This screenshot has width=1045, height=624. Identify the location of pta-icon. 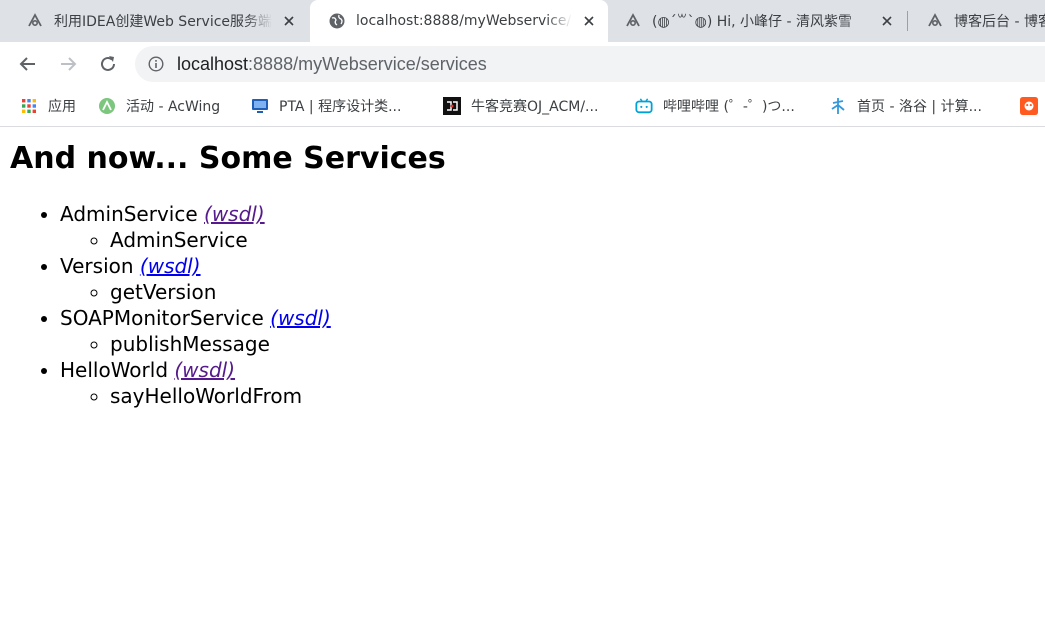
(260, 106).